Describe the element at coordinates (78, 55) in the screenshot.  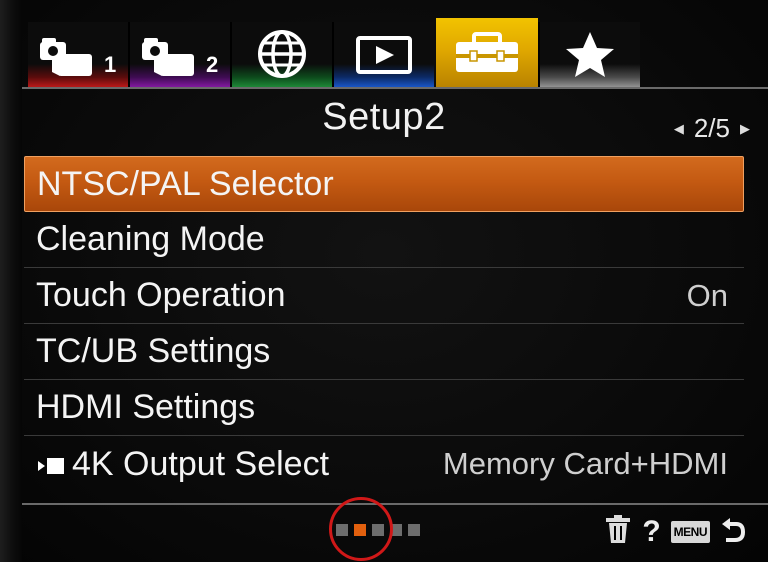
I see `tab-camera-settings-1: 1` at that location.